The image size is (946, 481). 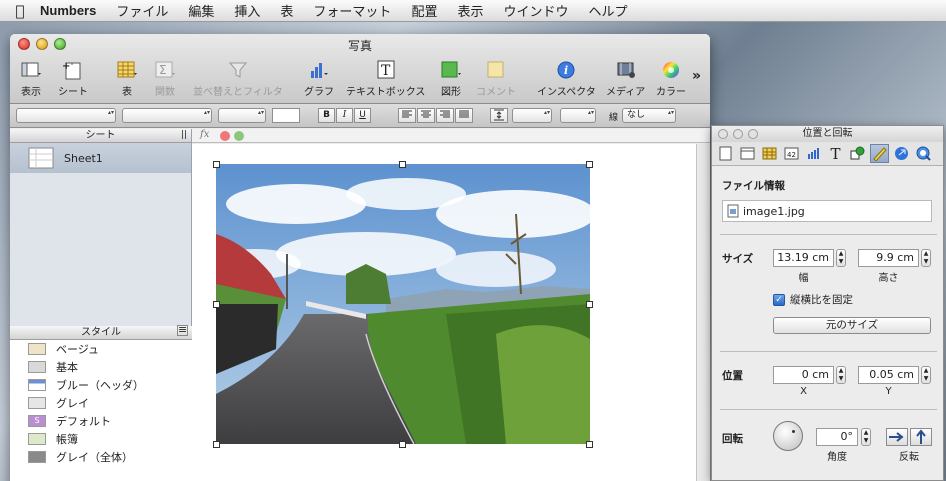 What do you see at coordinates (649, 115) in the screenshot?
I see `border-style-select: なし` at bounding box center [649, 115].